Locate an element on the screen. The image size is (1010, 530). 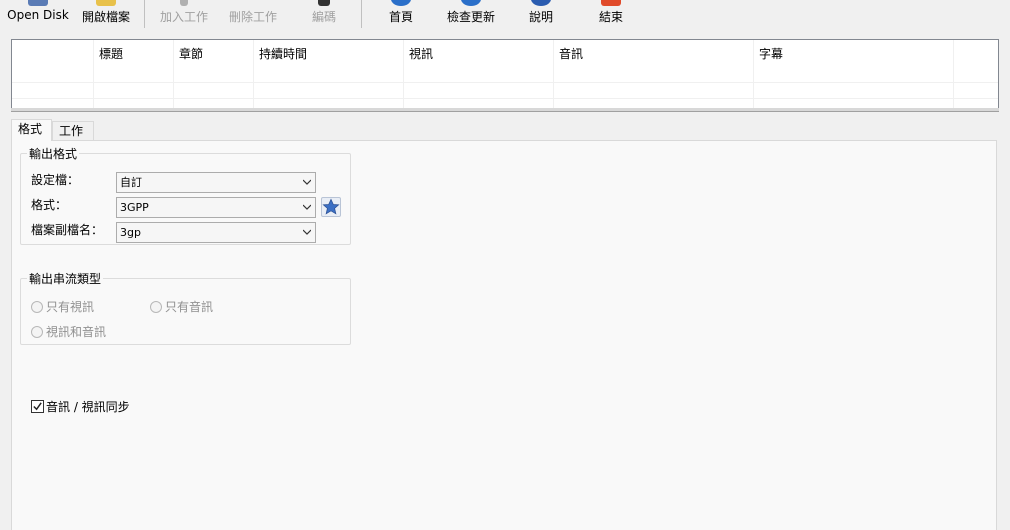
column-header-label: 標題 is located at coordinates (111, 54).